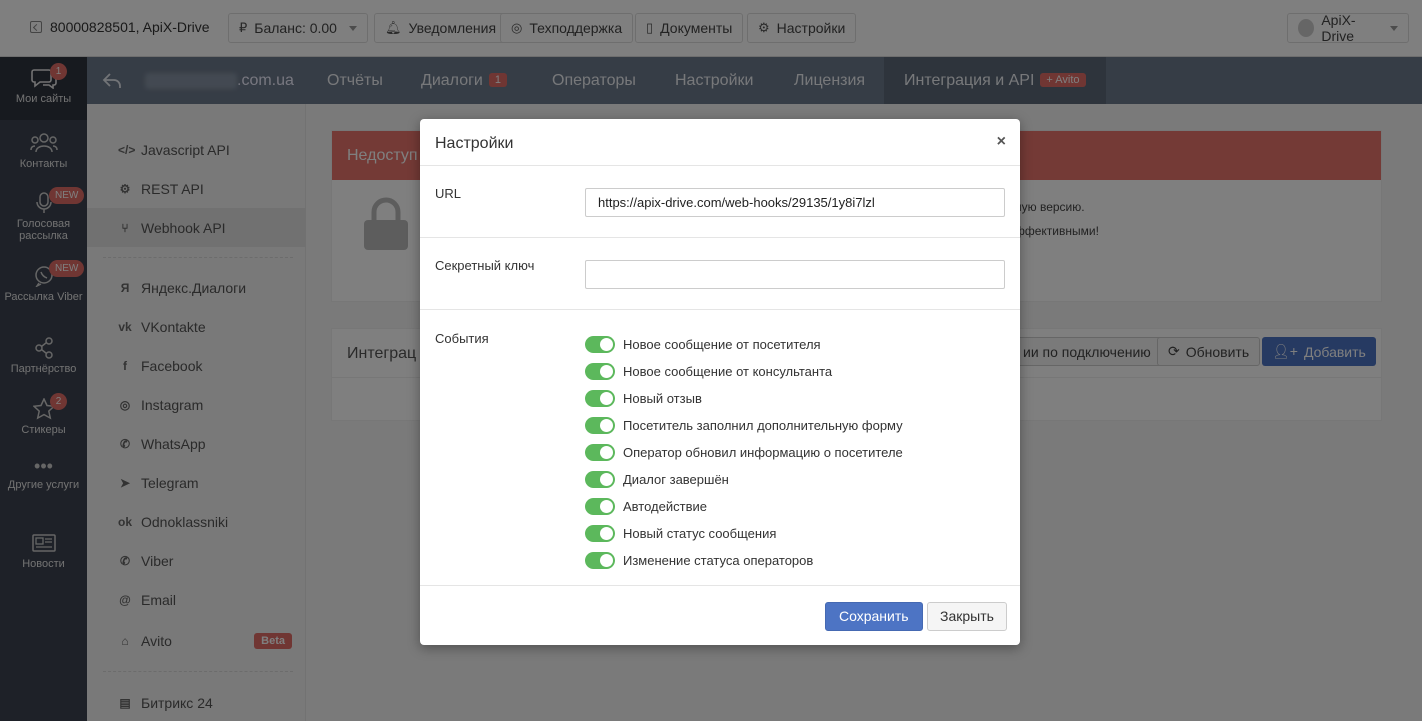  Describe the element at coordinates (720, 615) in the screenshot. I see `modal-footer: Сохранить Закрыть` at that location.